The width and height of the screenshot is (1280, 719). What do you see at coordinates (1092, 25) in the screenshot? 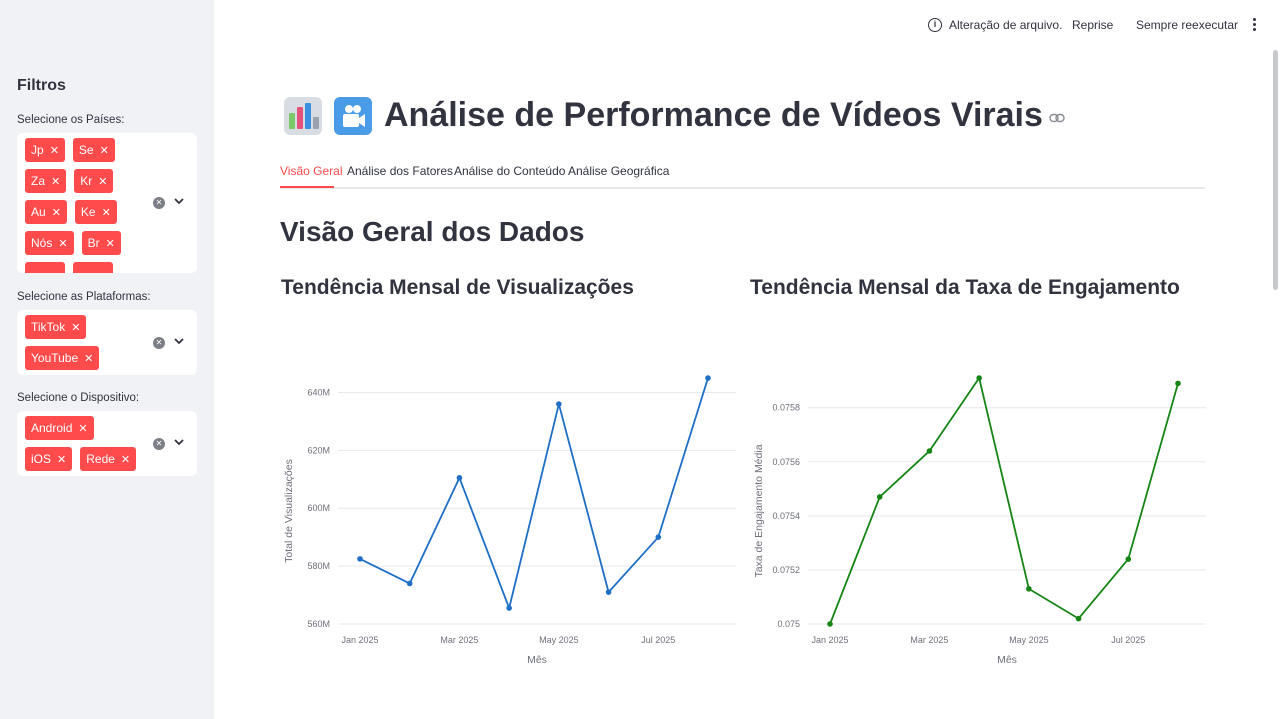
I see `rerun-button: Reprise` at bounding box center [1092, 25].